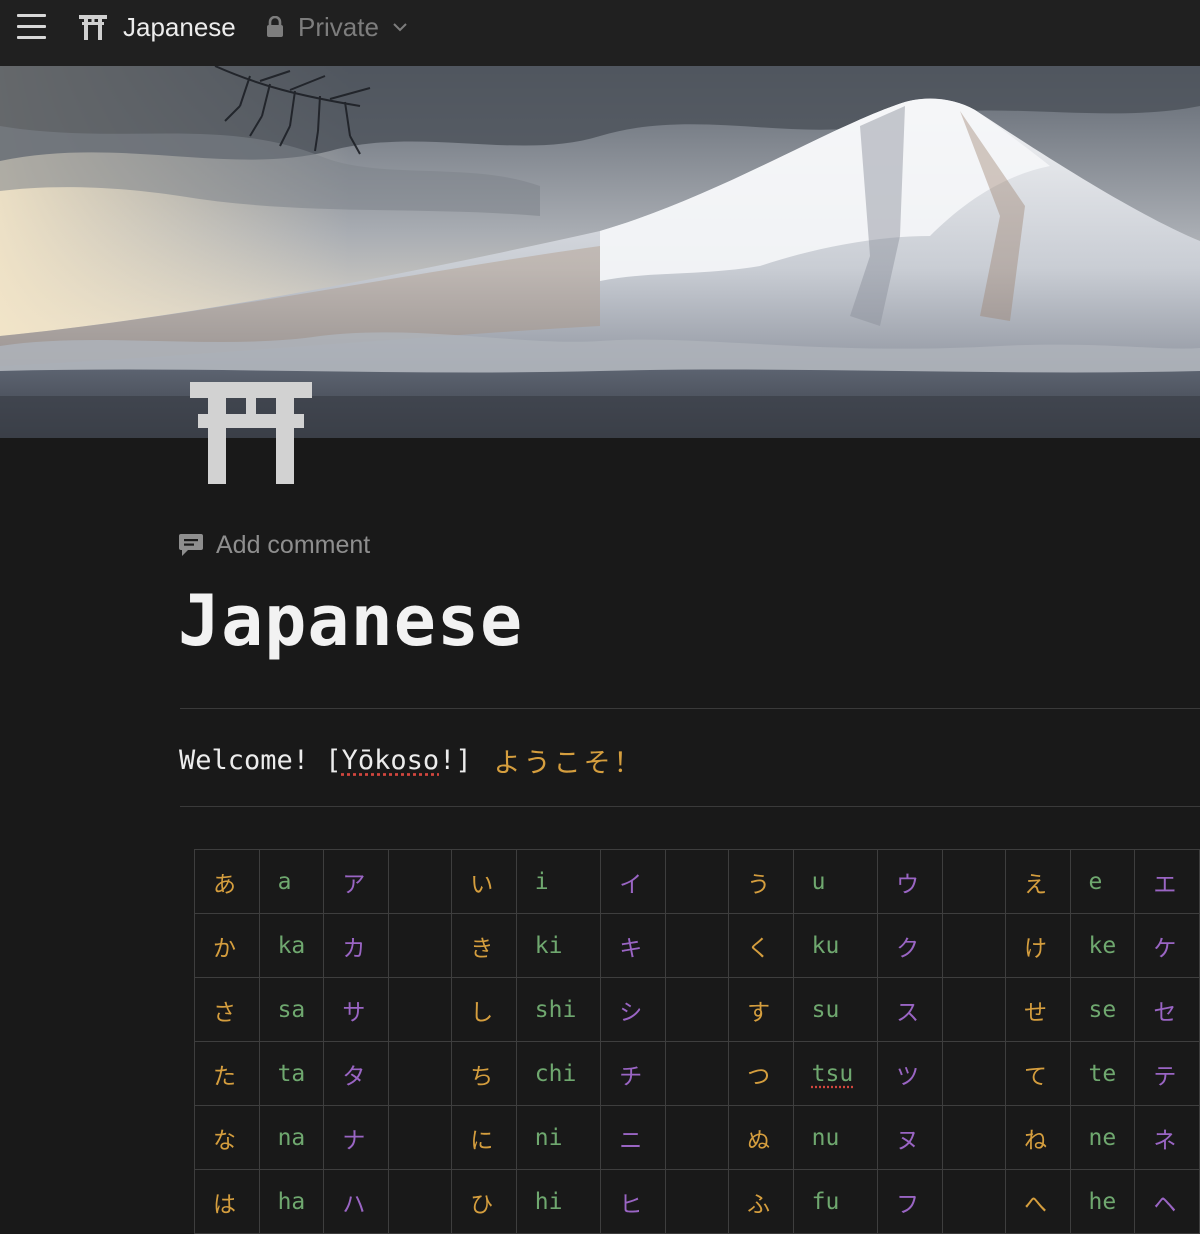 This screenshot has height=1234, width=1200. What do you see at coordinates (910, 946) in the screenshot?
I see `katakana-cell: ク` at bounding box center [910, 946].